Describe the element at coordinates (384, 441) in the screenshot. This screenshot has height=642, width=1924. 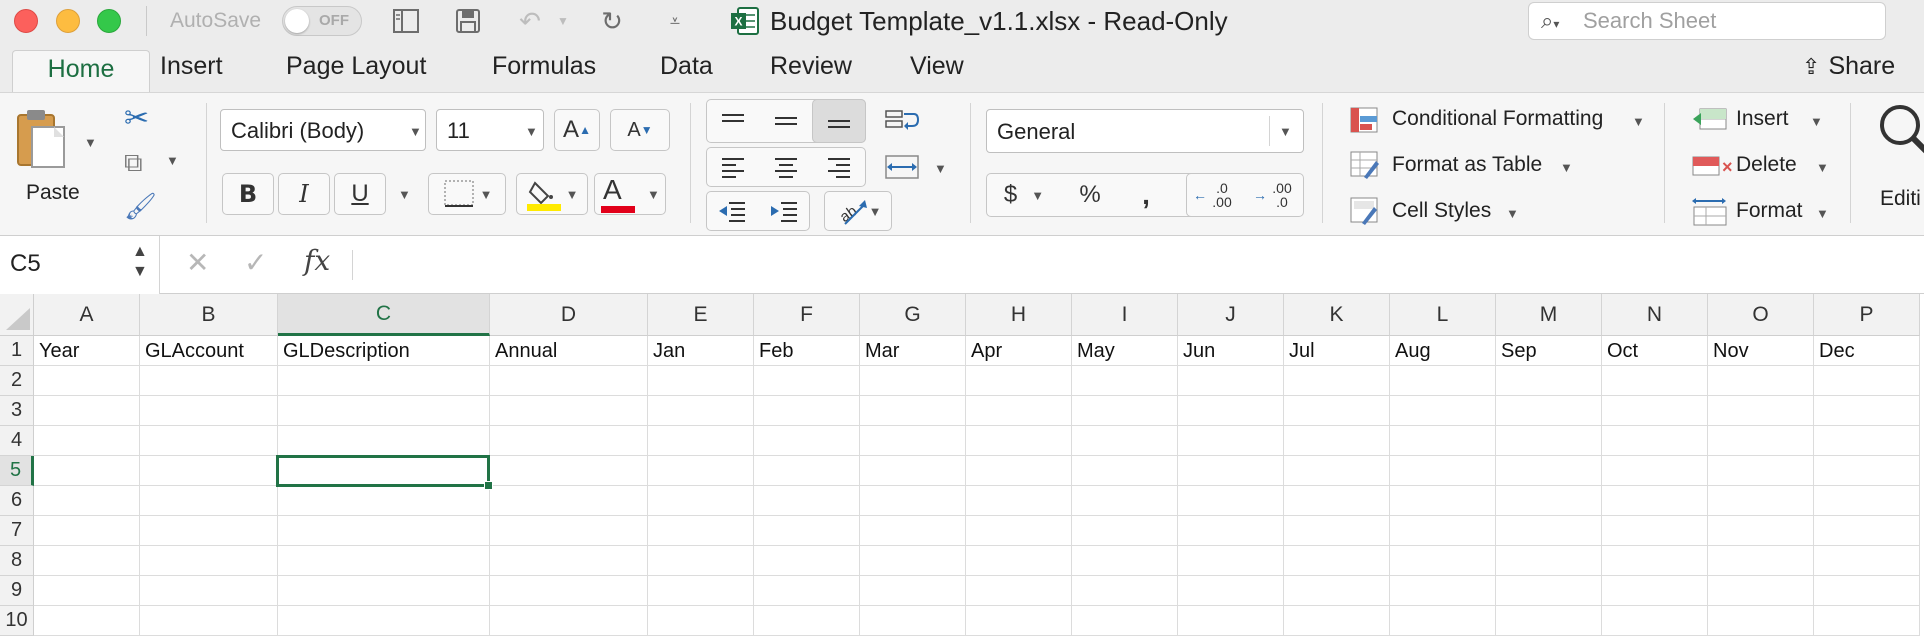
I see `cell-c4` at that location.